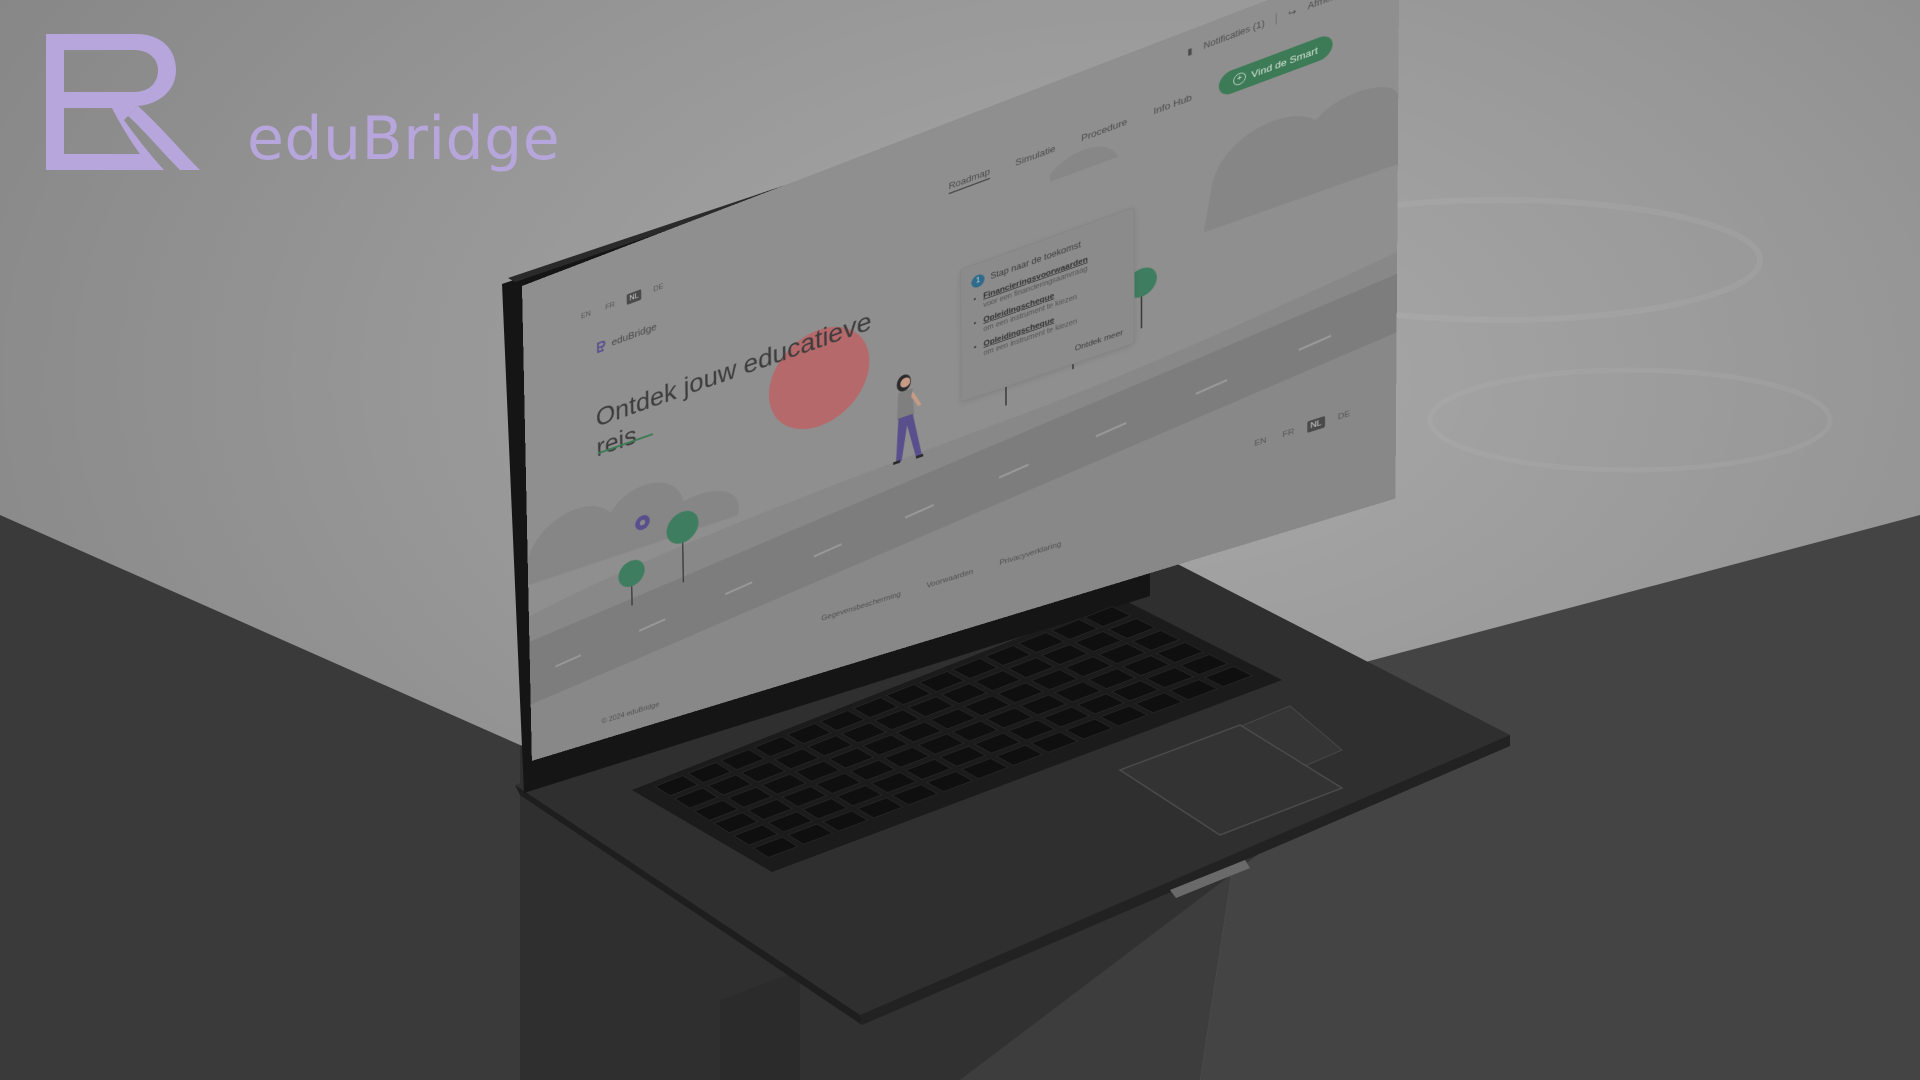 Image resolution: width=1920 pixels, height=1080 pixels. I want to click on walking-person, so click(908, 419).